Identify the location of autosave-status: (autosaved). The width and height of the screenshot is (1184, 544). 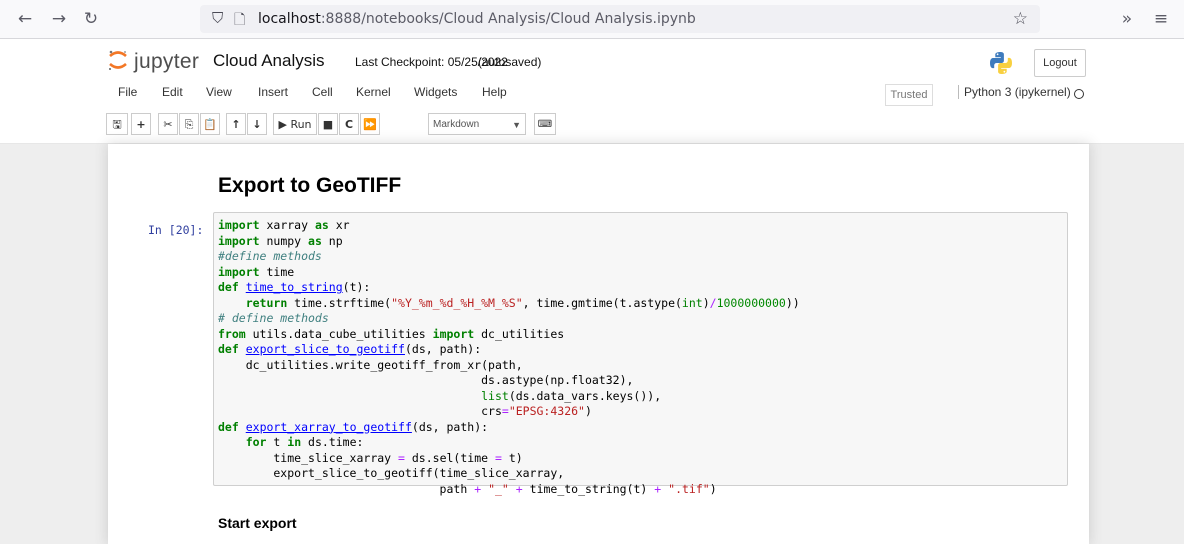
(510, 62).